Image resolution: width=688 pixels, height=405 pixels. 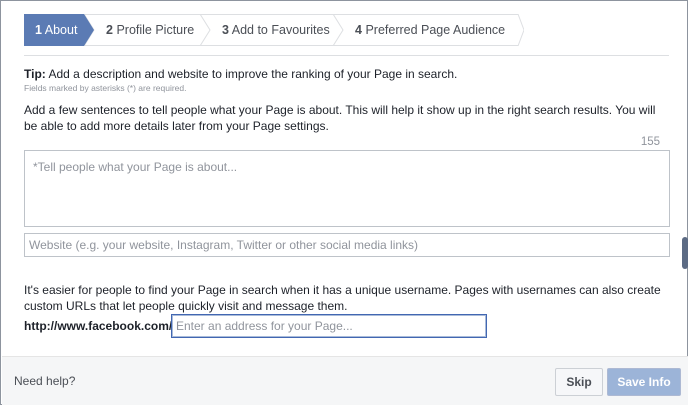 What do you see at coordinates (650, 142) in the screenshot?
I see `char-counter: 155` at bounding box center [650, 142].